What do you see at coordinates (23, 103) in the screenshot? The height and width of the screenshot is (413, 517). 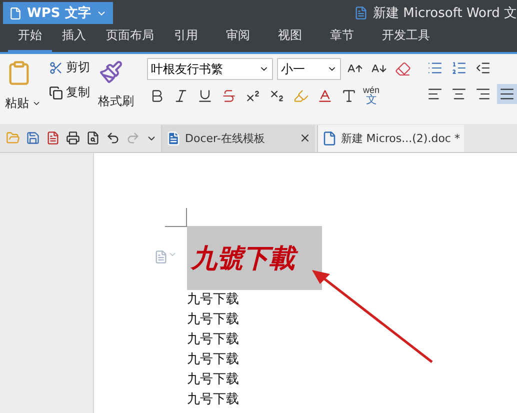 I see `paste-button: 粘贴` at bounding box center [23, 103].